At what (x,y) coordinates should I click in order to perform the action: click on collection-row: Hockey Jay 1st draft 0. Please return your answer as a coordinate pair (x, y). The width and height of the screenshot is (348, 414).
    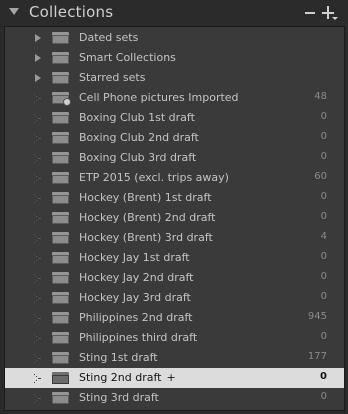
    Looking at the image, I should click on (174, 258).